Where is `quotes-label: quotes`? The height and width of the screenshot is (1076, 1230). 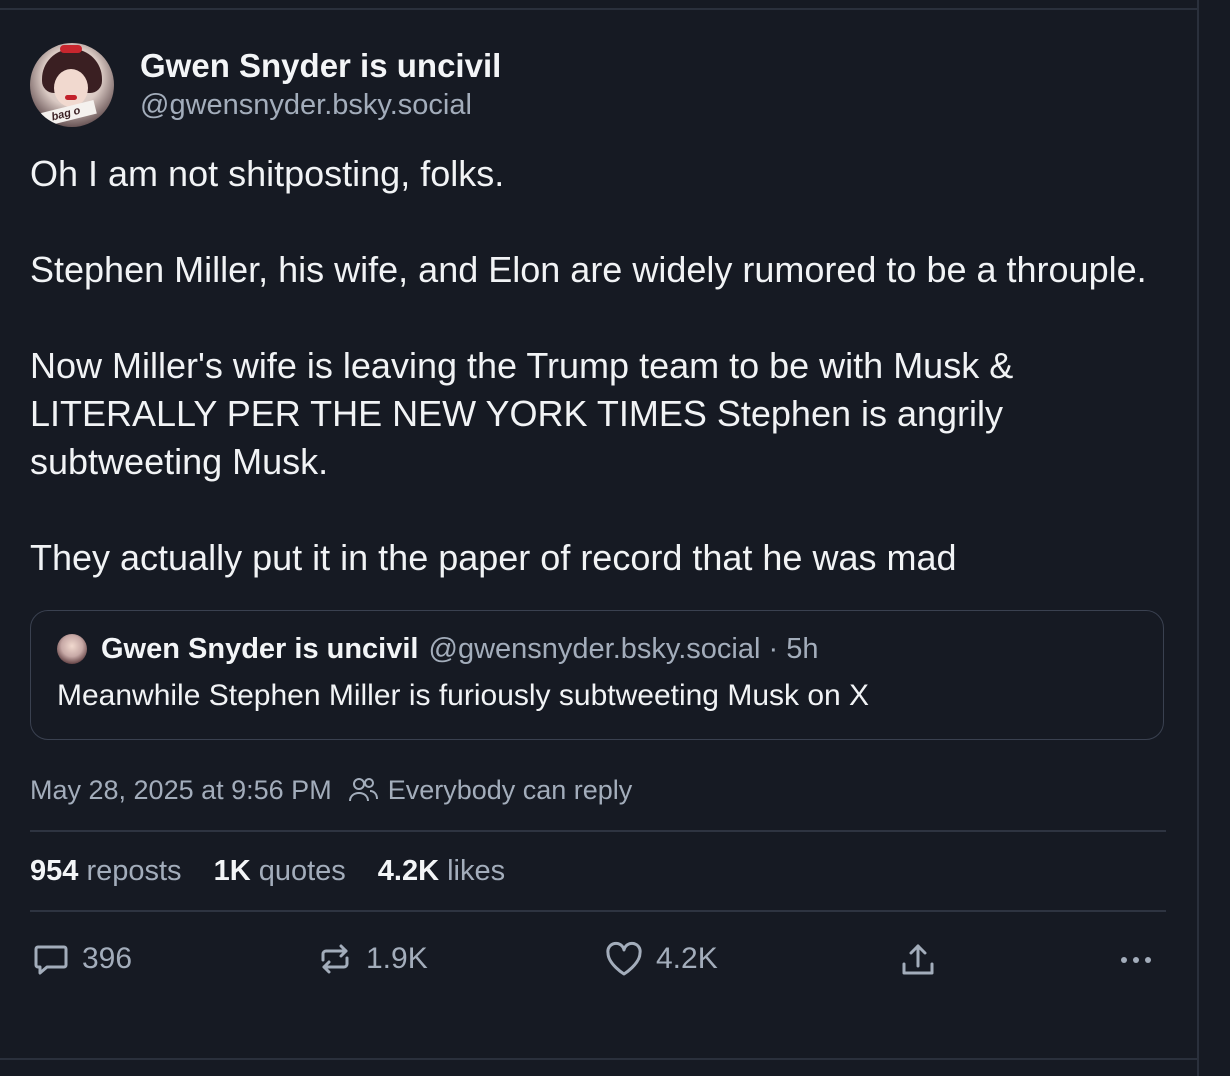
quotes-label: quotes is located at coordinates (302, 870).